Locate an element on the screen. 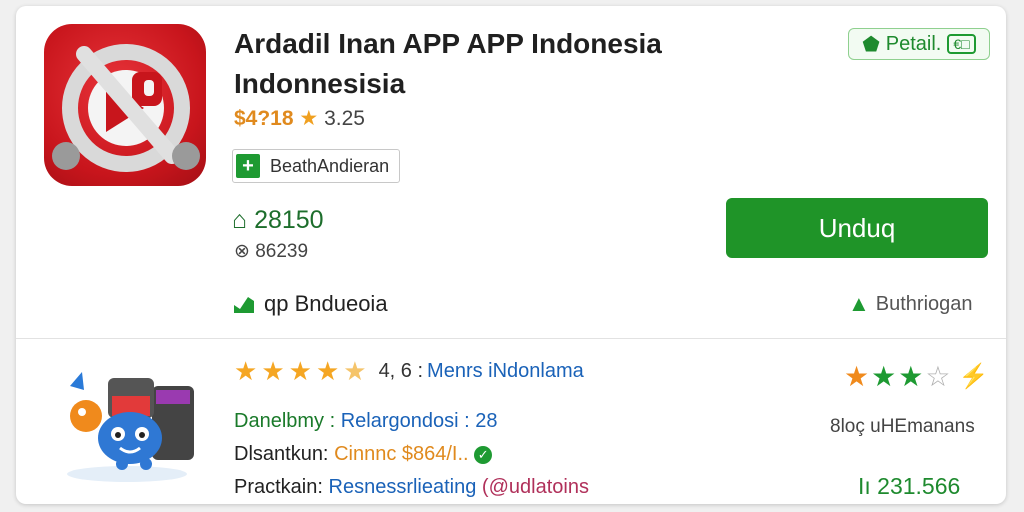 The image size is (1024, 512). detail-line-1: Danelbmy : Relargondosi : 28 is located at coordinates (366, 421).